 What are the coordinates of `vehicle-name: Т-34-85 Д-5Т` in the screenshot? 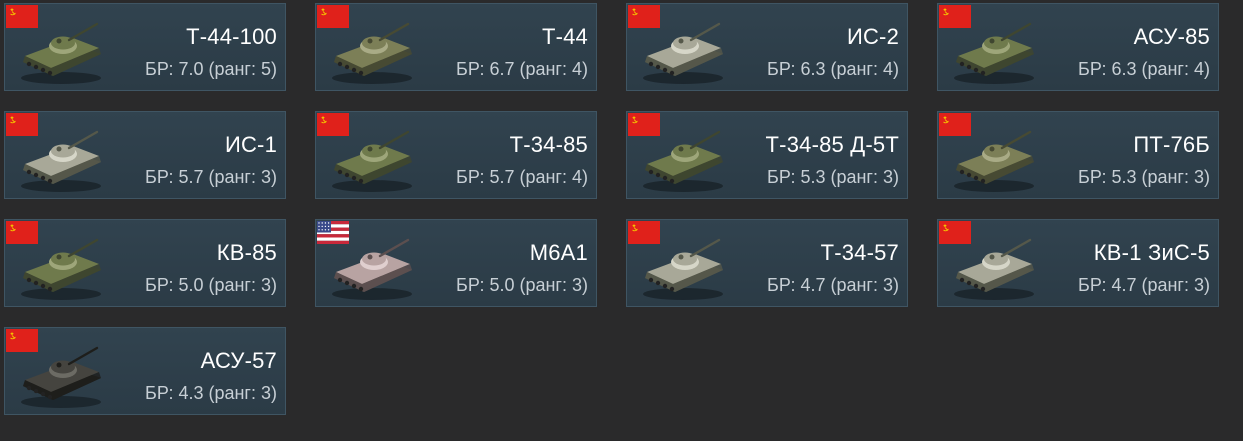 It's located at (832, 144).